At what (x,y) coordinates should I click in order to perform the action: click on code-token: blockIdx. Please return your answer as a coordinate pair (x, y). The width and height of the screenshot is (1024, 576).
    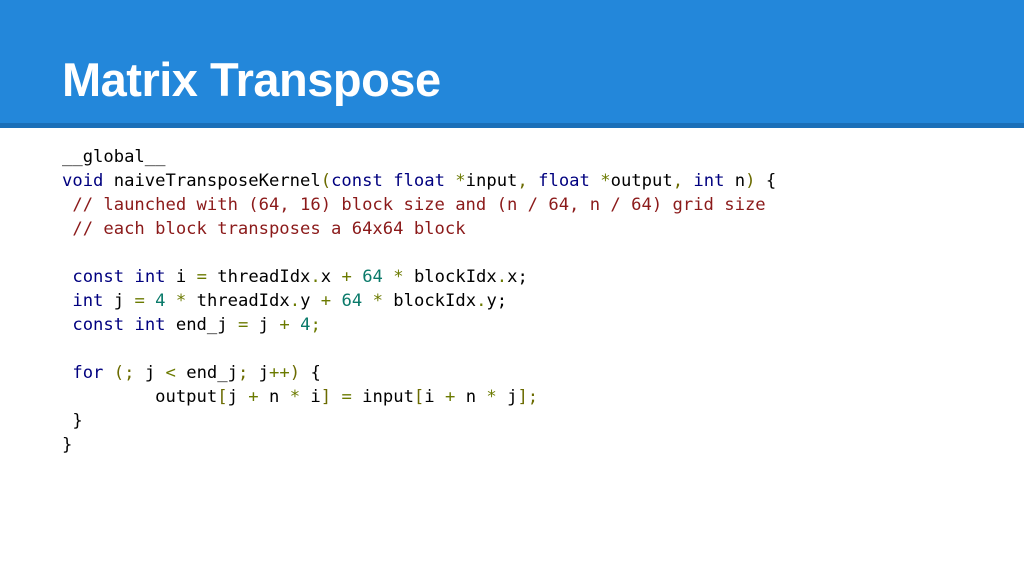
    Looking at the image, I should click on (429, 301).